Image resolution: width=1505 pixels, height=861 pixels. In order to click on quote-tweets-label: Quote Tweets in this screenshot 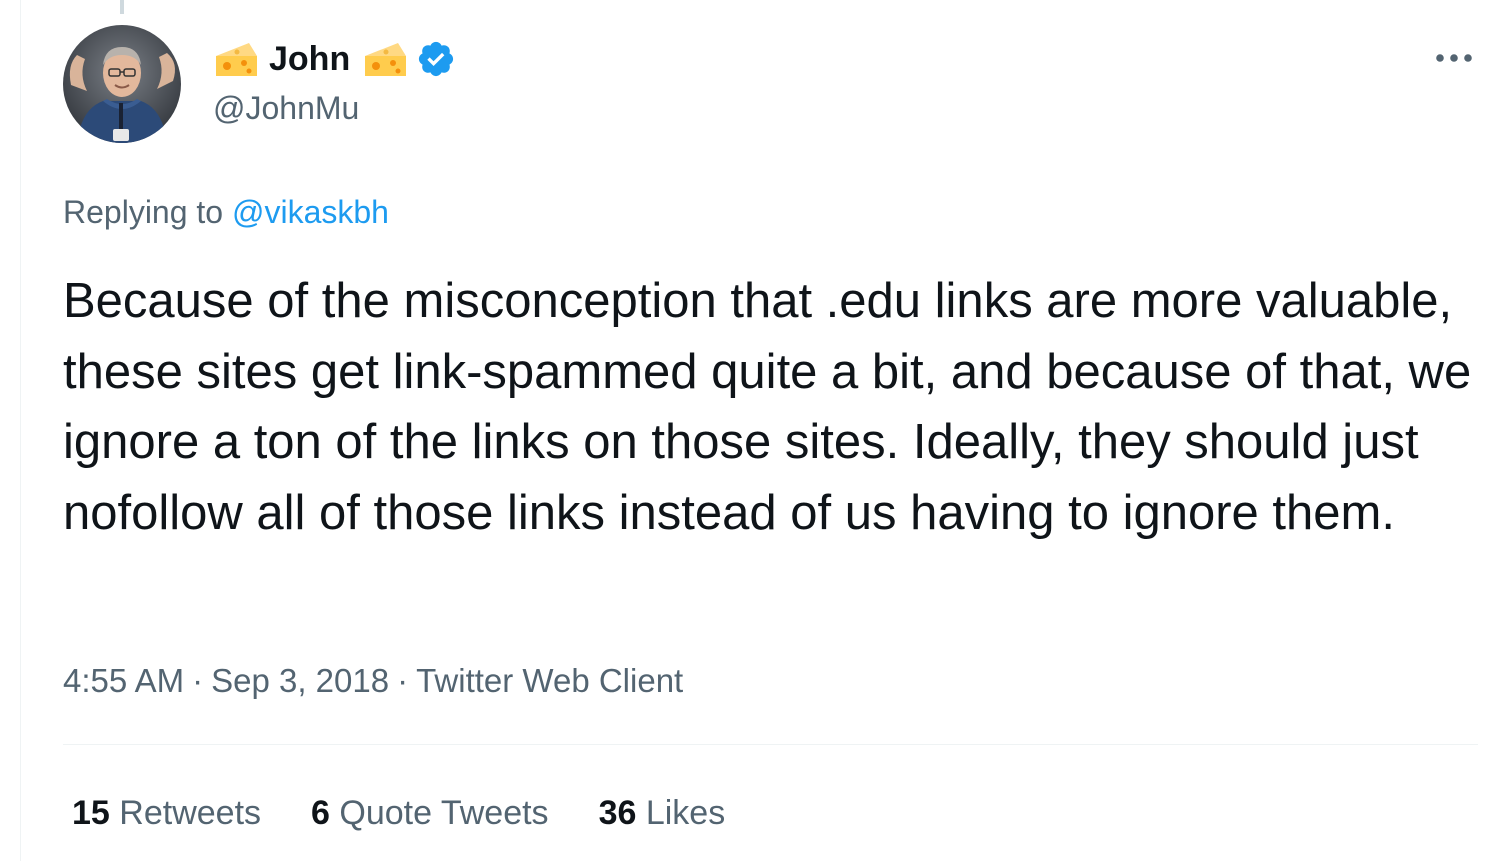, I will do `click(444, 813)`.